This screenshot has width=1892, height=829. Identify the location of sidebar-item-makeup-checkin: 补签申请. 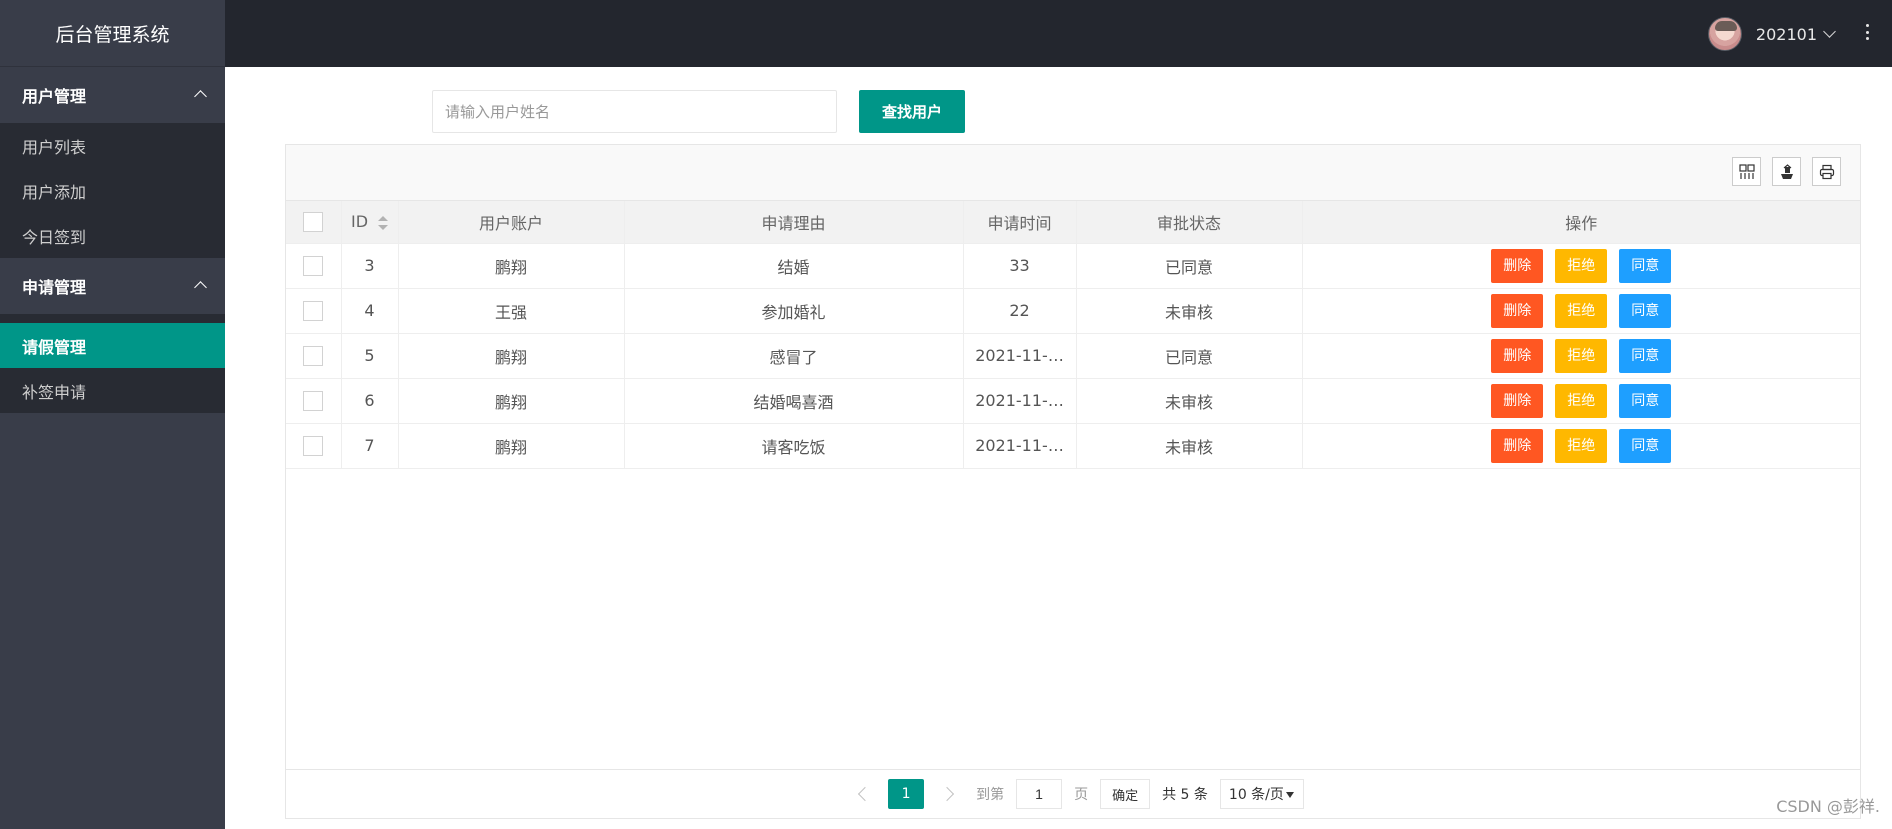
(112, 390).